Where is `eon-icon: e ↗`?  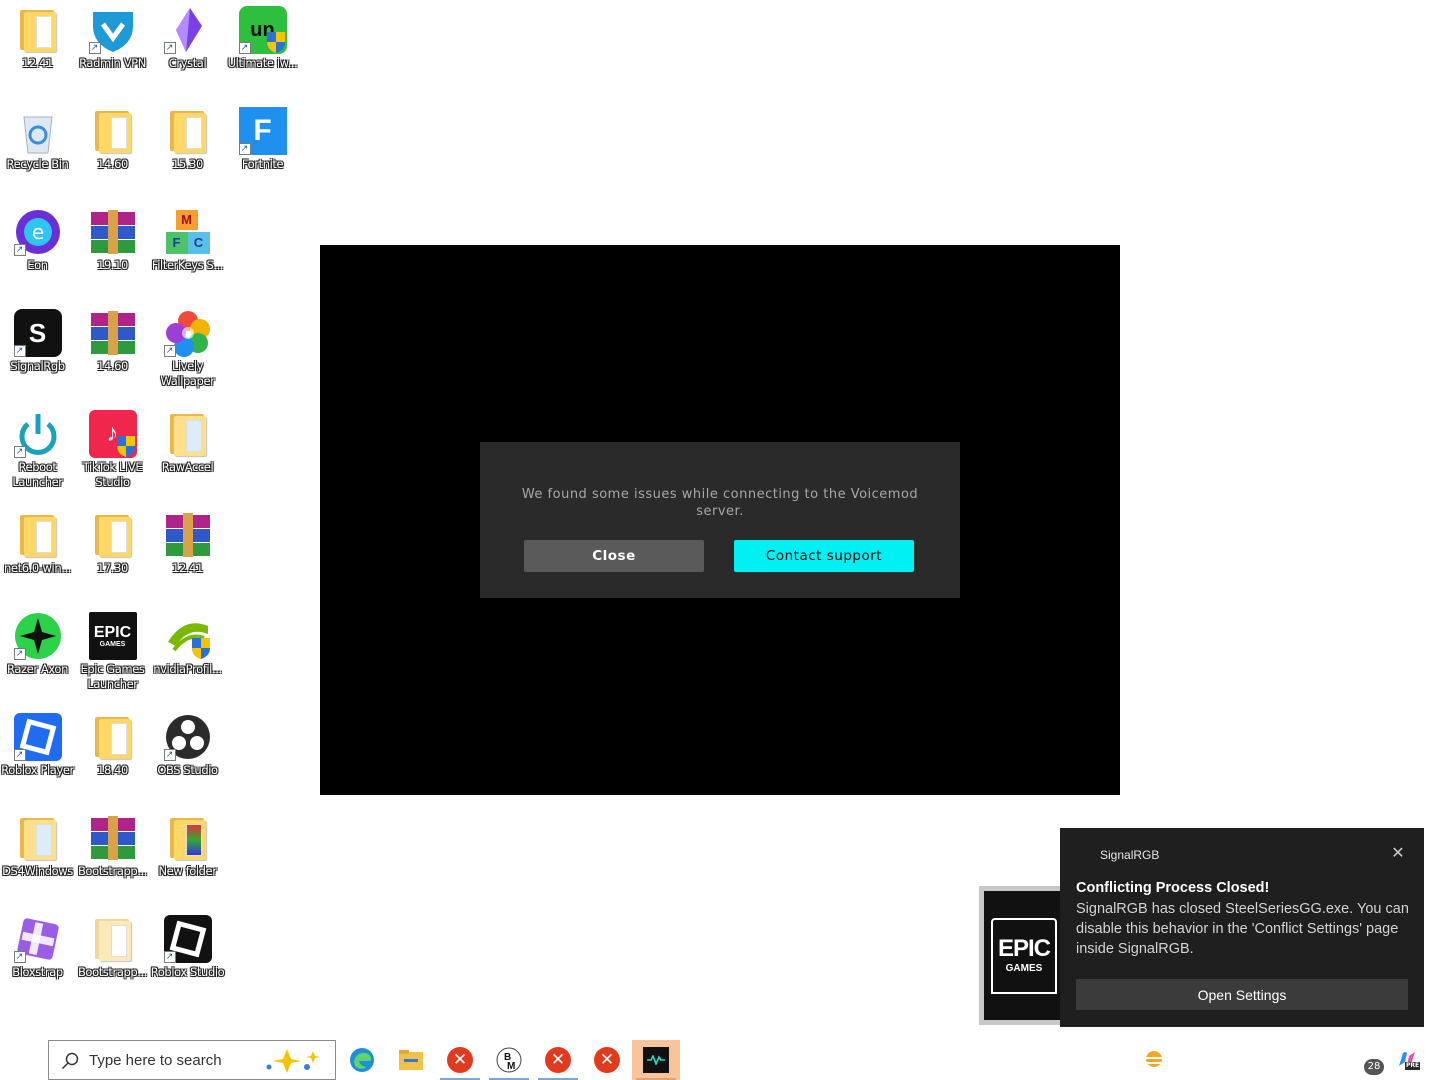 eon-icon: e ↗ is located at coordinates (37, 232).